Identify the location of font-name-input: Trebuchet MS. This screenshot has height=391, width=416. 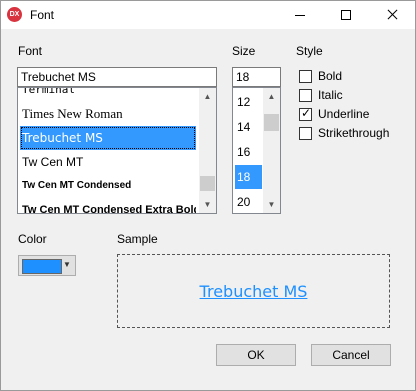
(117, 77).